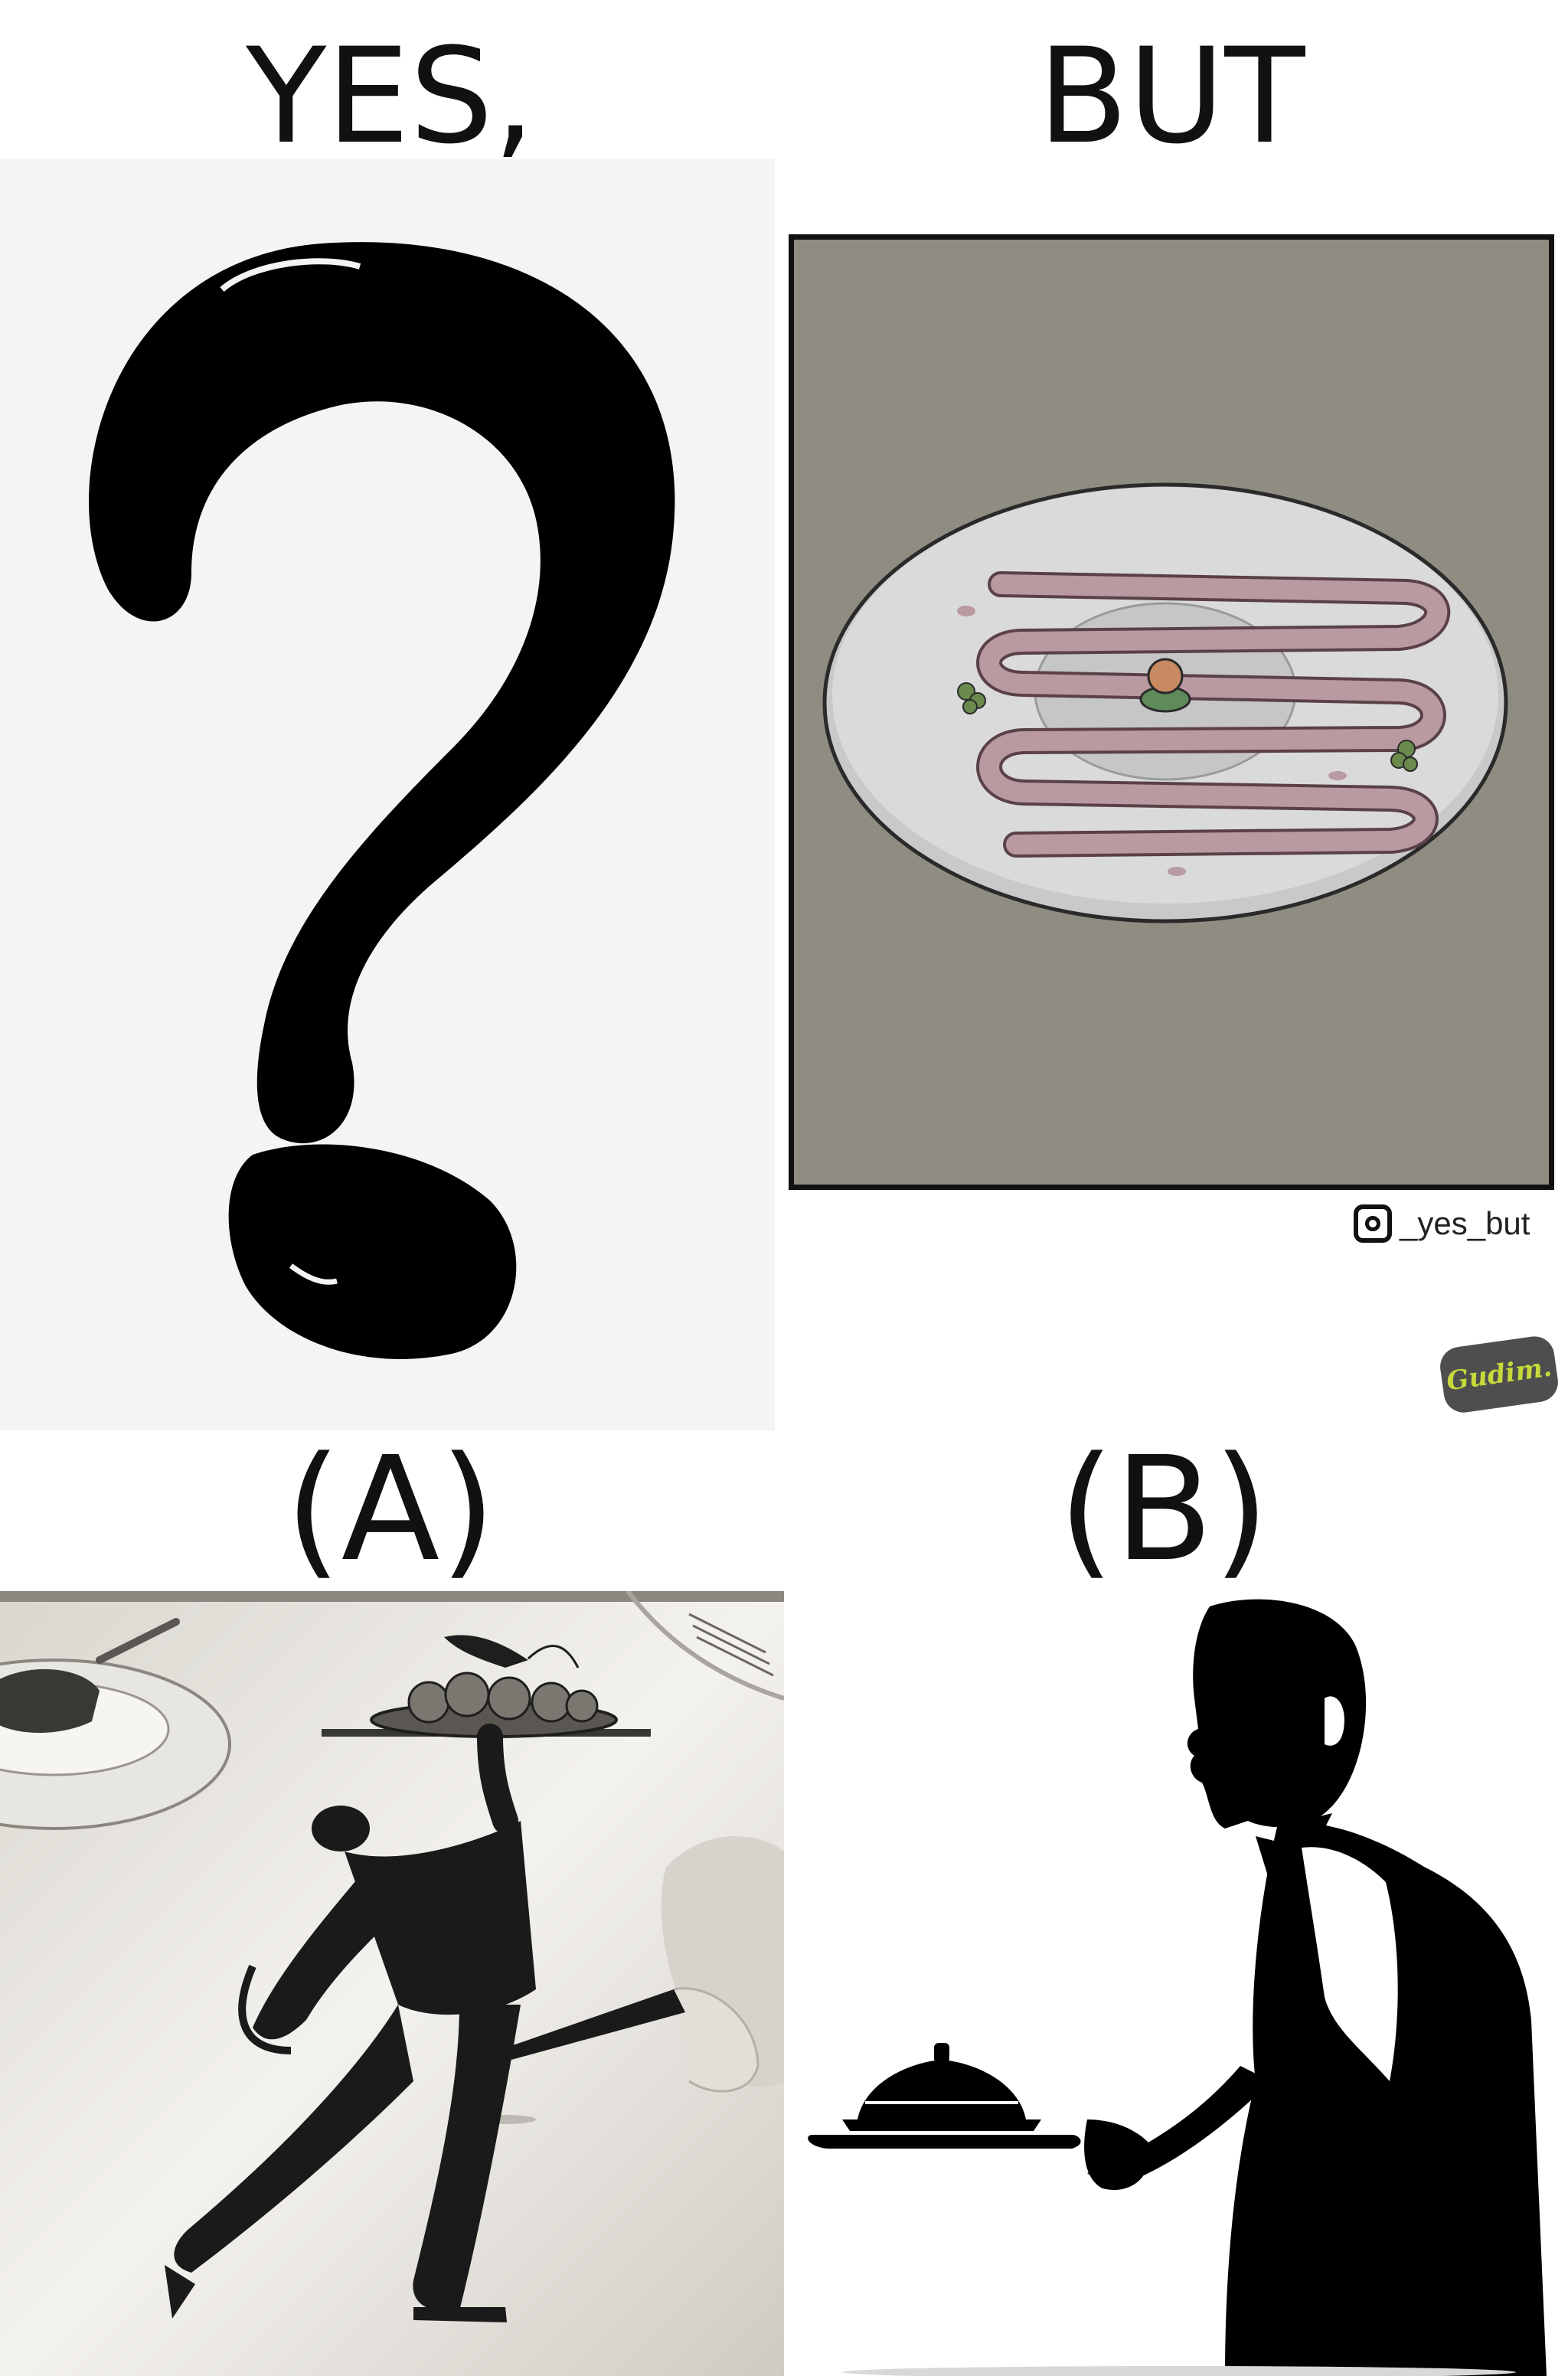  What do you see at coordinates (1171, 96) in the screenshot?
I see `heading-but: BUT` at bounding box center [1171, 96].